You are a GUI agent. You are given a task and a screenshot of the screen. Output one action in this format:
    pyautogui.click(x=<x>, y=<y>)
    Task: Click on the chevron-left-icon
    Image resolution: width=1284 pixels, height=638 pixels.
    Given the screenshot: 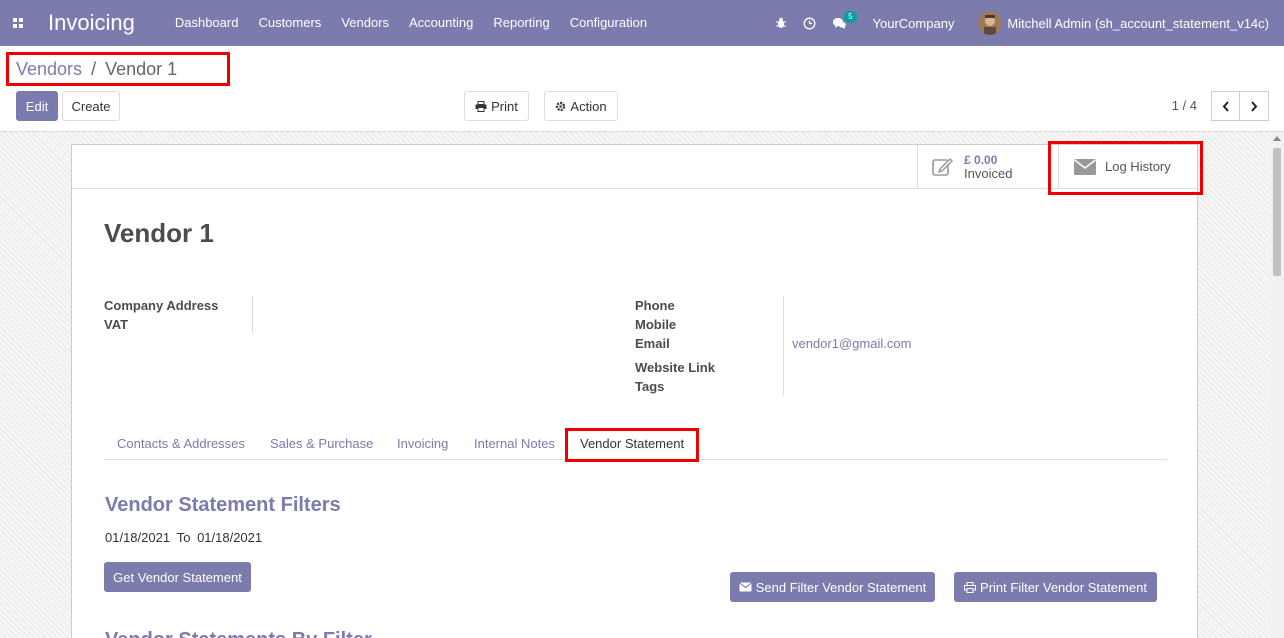 What is the action you would take?
    pyautogui.click(x=1225, y=106)
    